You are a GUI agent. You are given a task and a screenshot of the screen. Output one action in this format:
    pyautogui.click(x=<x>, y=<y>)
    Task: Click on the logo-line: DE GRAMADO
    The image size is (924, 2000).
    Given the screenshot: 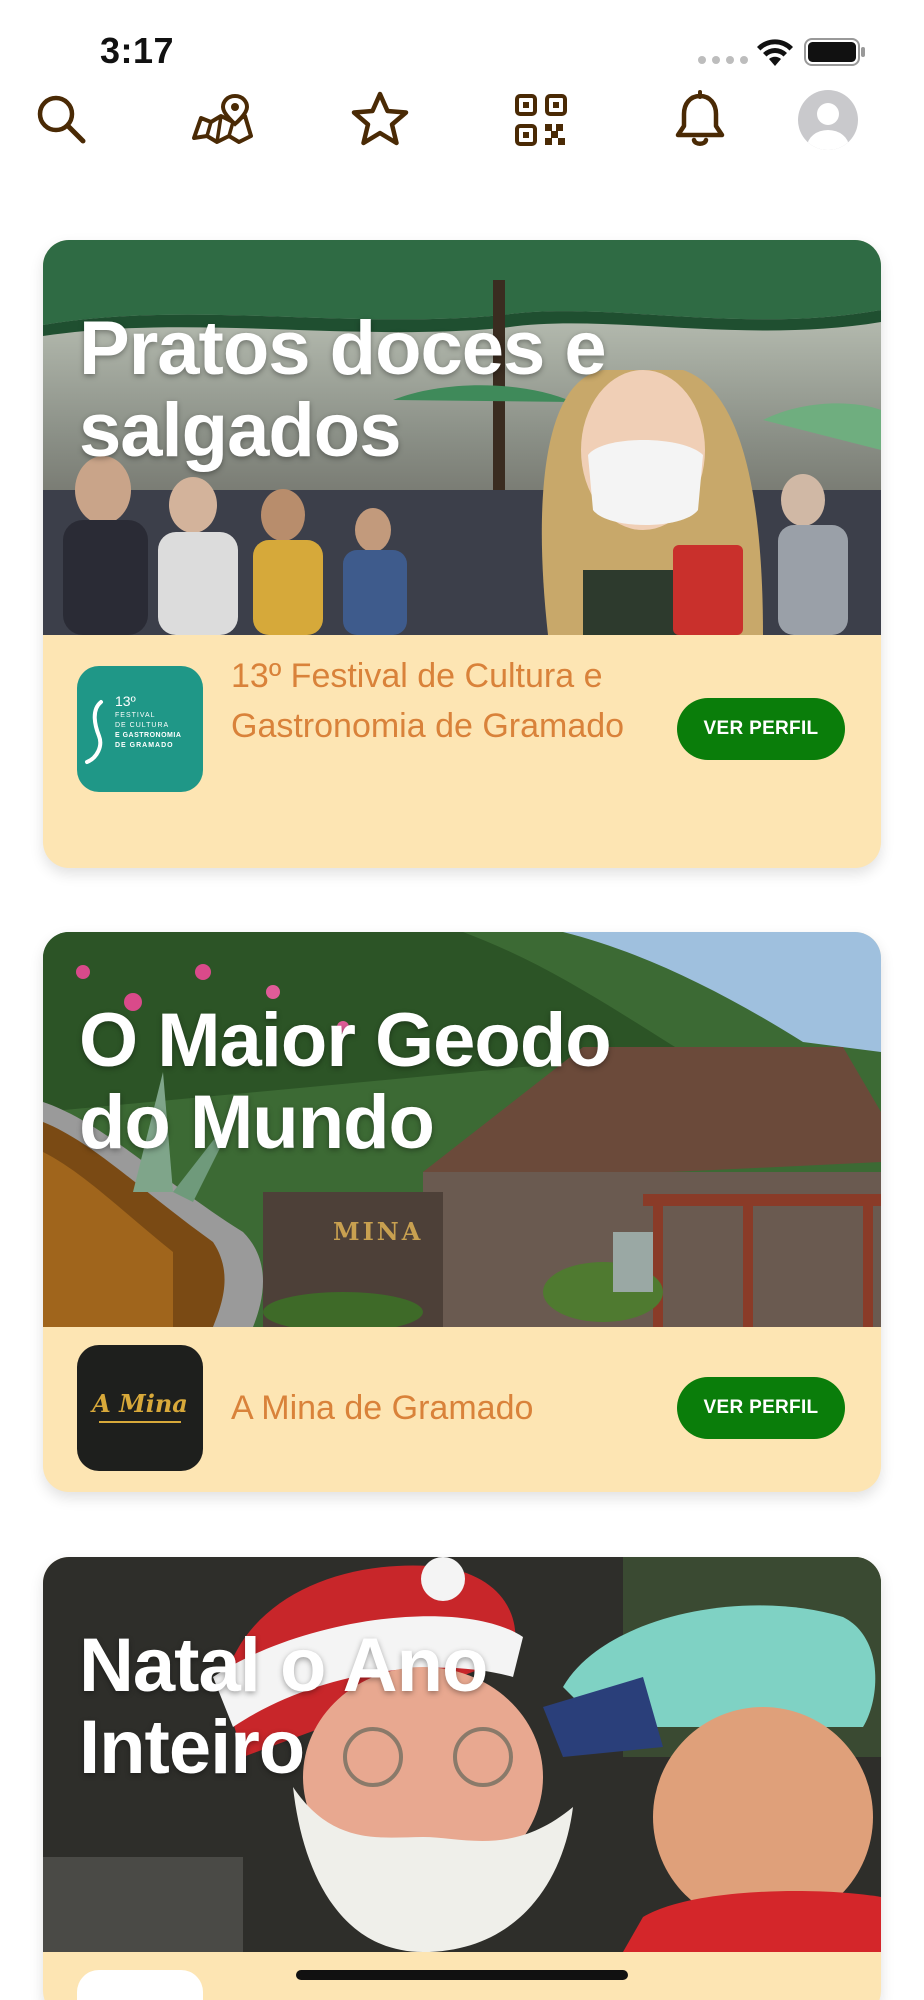 What is the action you would take?
    pyautogui.click(x=144, y=745)
    